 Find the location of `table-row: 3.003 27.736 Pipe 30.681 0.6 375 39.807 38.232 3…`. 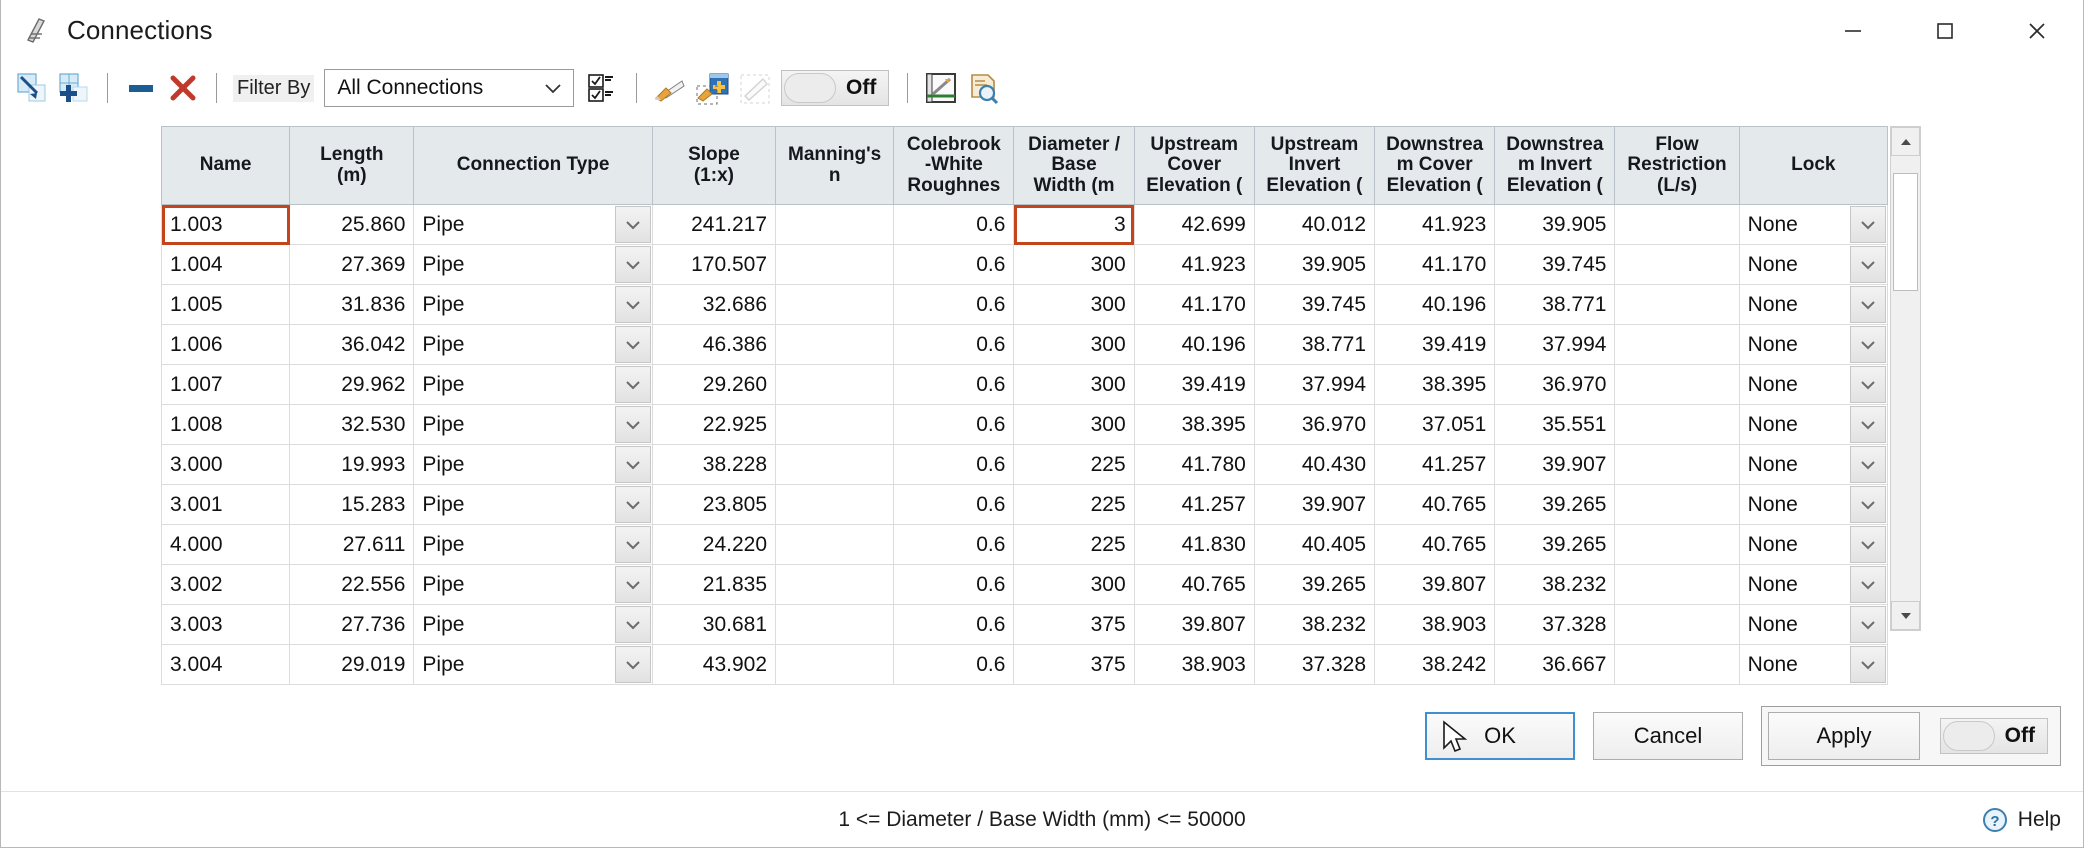

table-row: 3.003 27.736 Pipe 30.681 0.6 375 39.807 38.232 3… is located at coordinates (1024, 624).